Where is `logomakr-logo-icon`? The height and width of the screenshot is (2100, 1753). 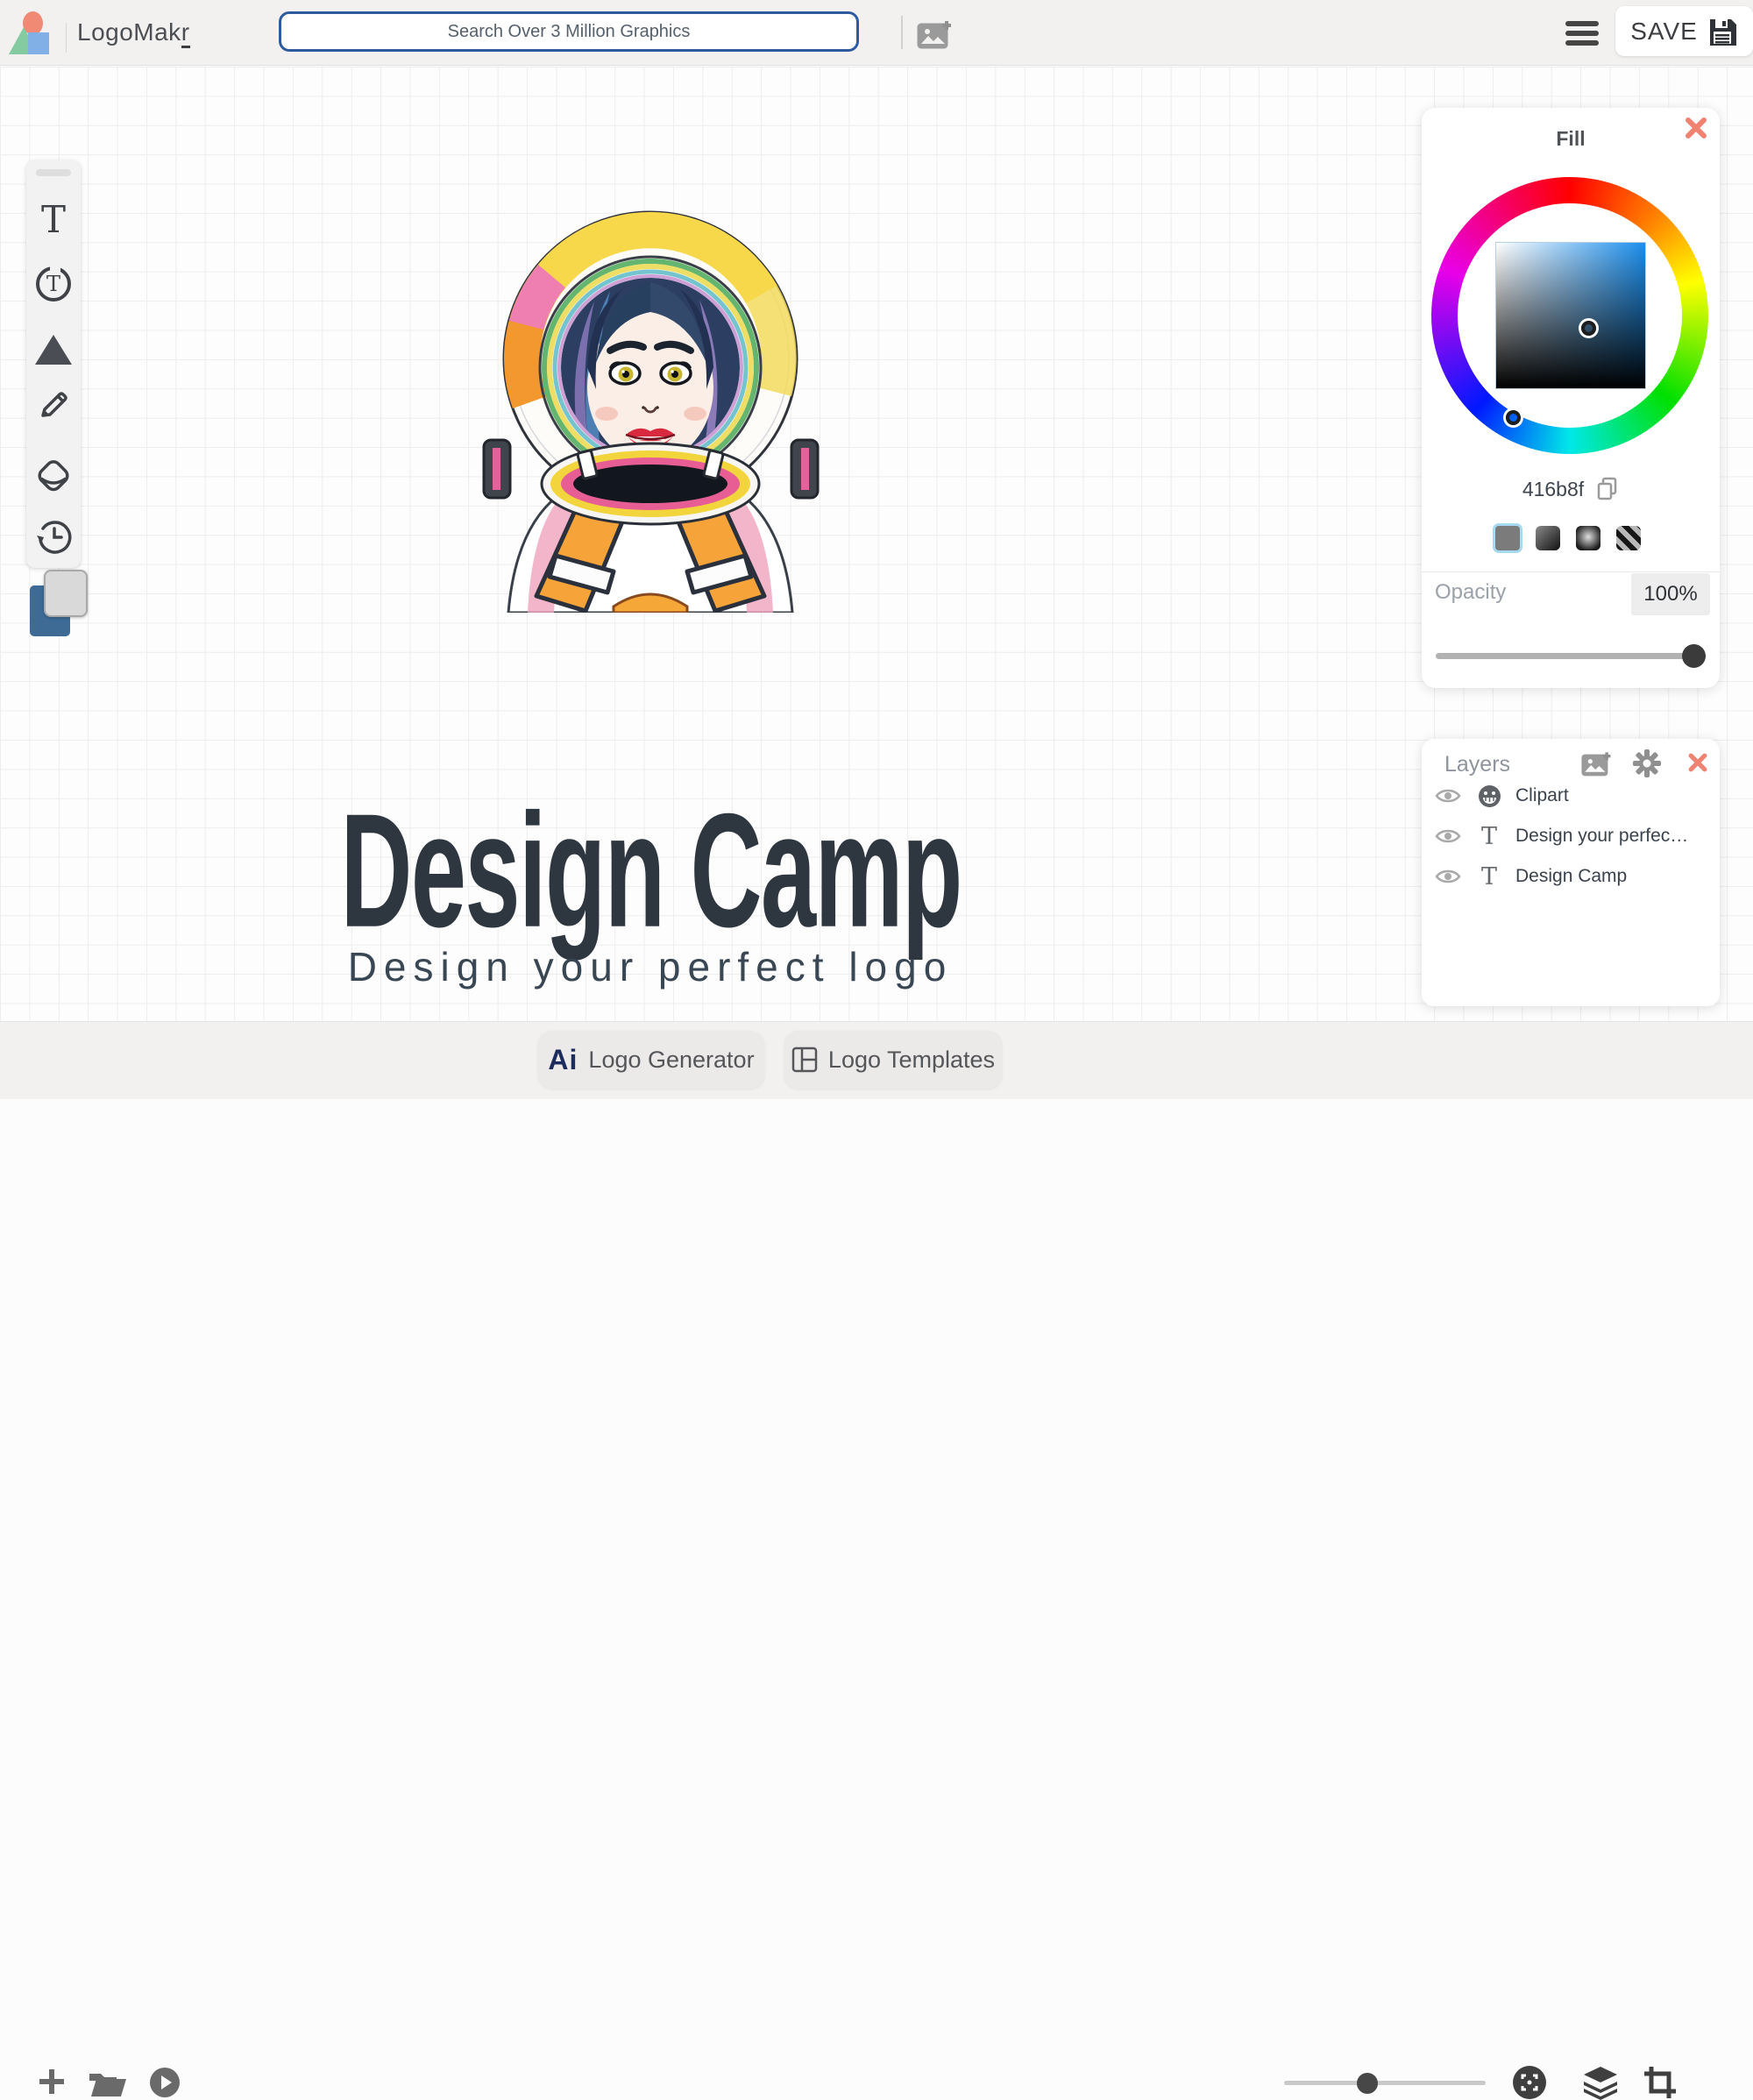 logomakr-logo-icon is located at coordinates (33, 33).